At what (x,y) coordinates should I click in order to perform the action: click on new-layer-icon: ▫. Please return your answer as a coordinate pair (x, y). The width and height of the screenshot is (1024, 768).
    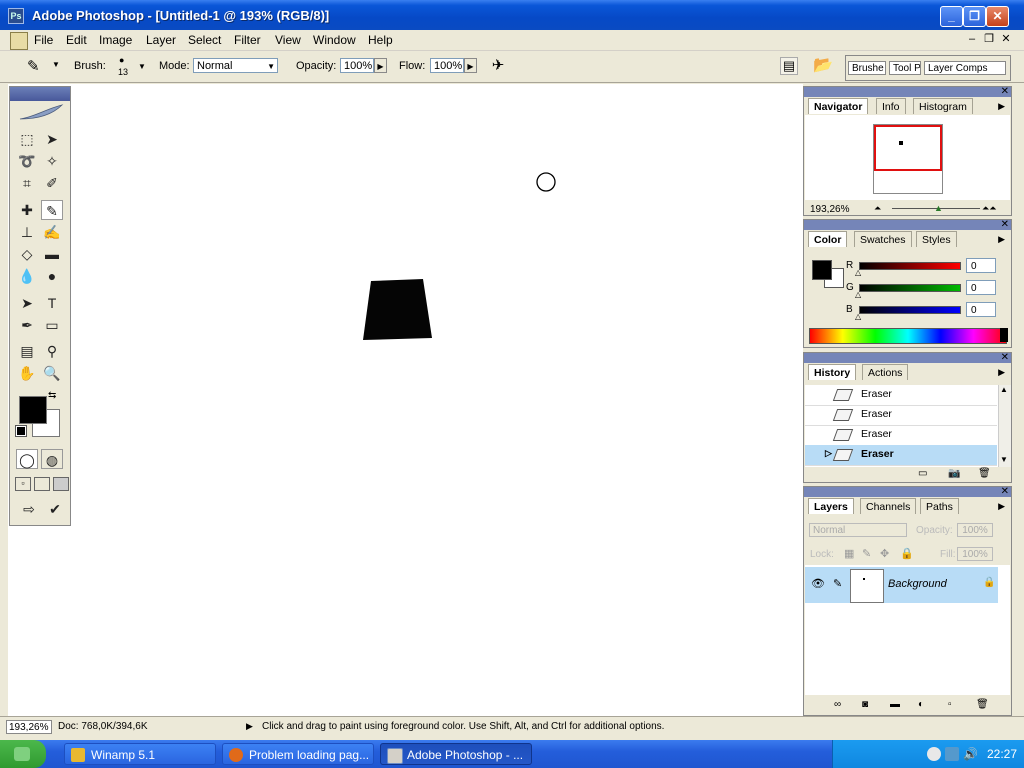
    Looking at the image, I should click on (950, 704).